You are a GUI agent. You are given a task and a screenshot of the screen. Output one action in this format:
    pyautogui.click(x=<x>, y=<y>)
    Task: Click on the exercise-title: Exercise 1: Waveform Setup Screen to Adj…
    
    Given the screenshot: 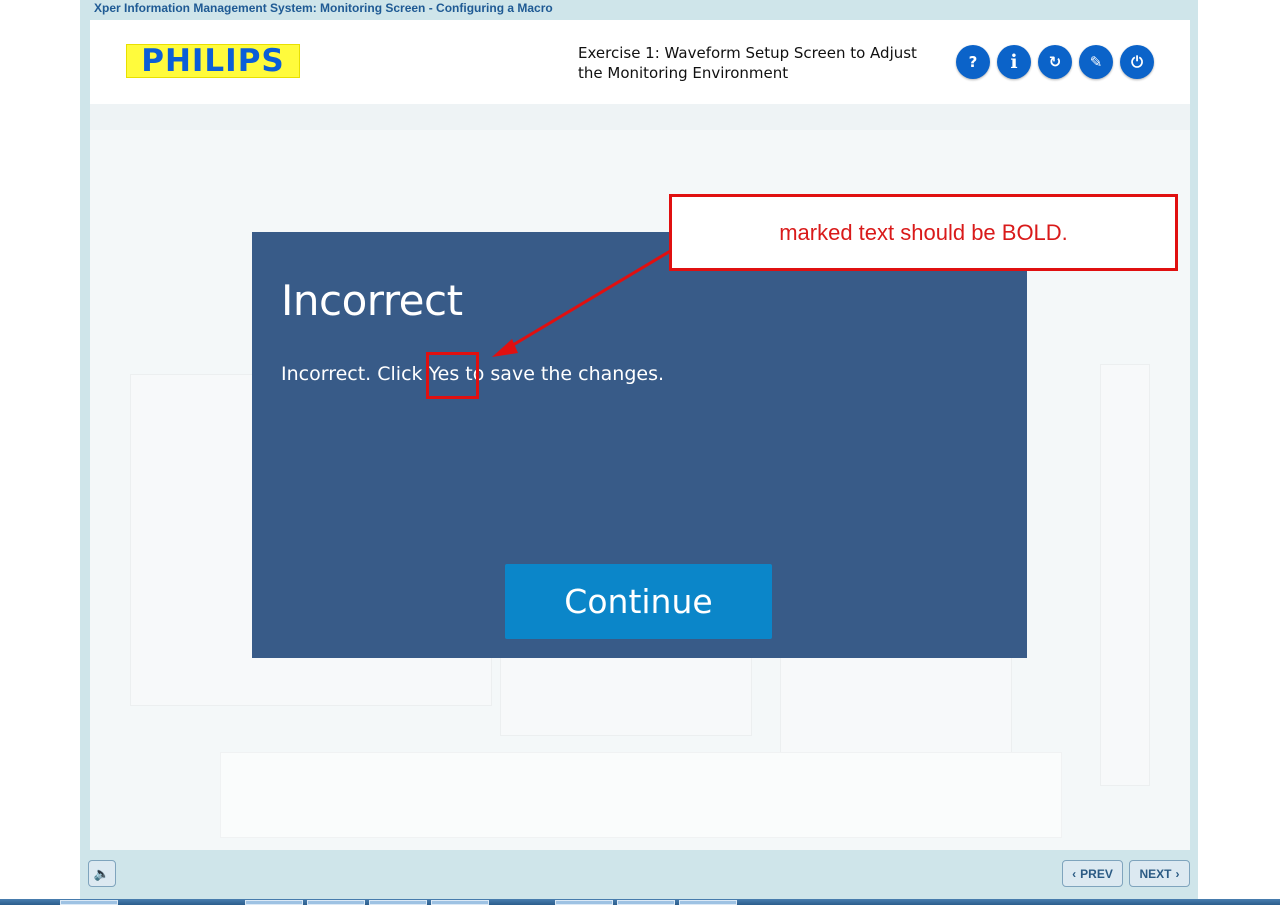 What is the action you would take?
    pyautogui.click(x=758, y=63)
    